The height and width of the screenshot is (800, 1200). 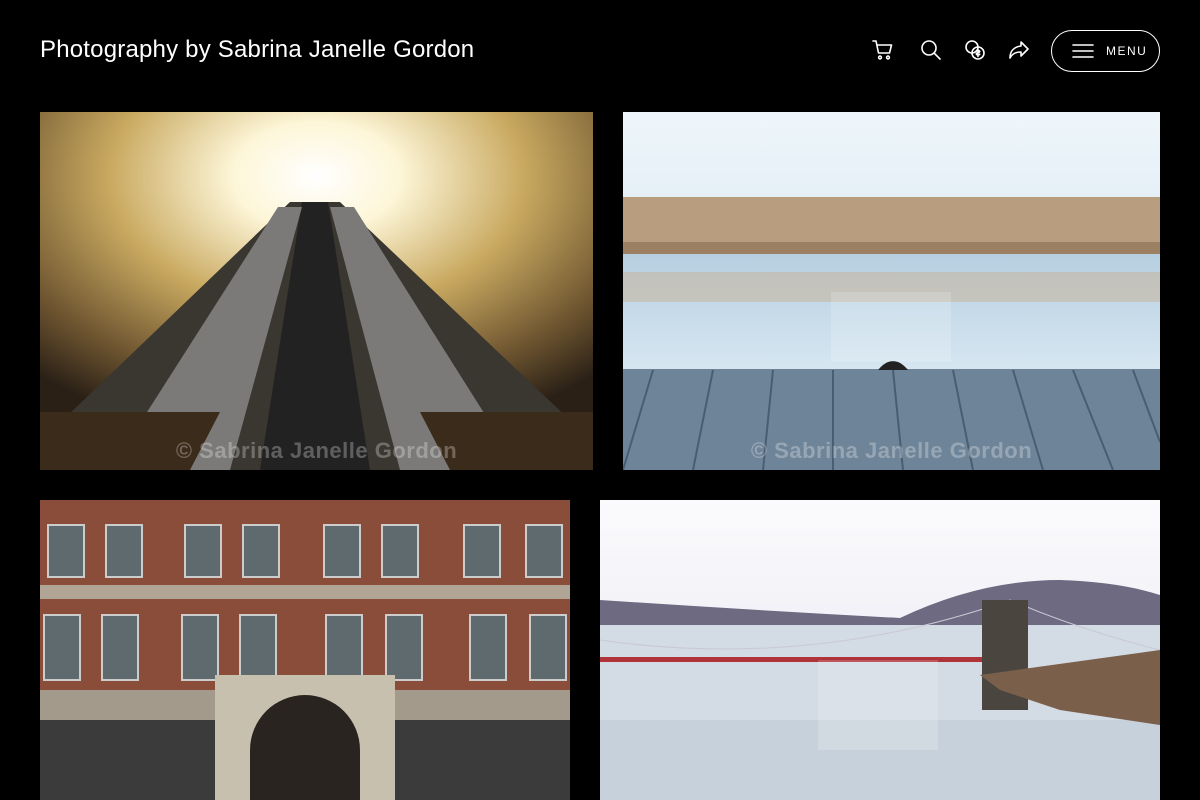 I want to click on hamburger-icon, so click(x=1083, y=51).